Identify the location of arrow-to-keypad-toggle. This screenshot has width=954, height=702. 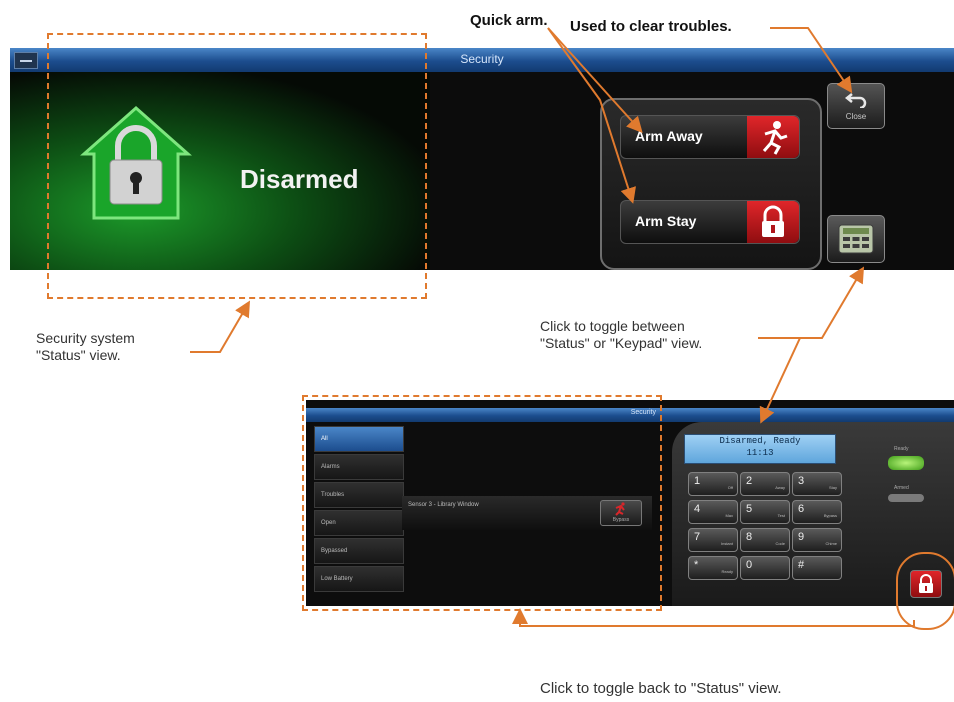
(811, 302).